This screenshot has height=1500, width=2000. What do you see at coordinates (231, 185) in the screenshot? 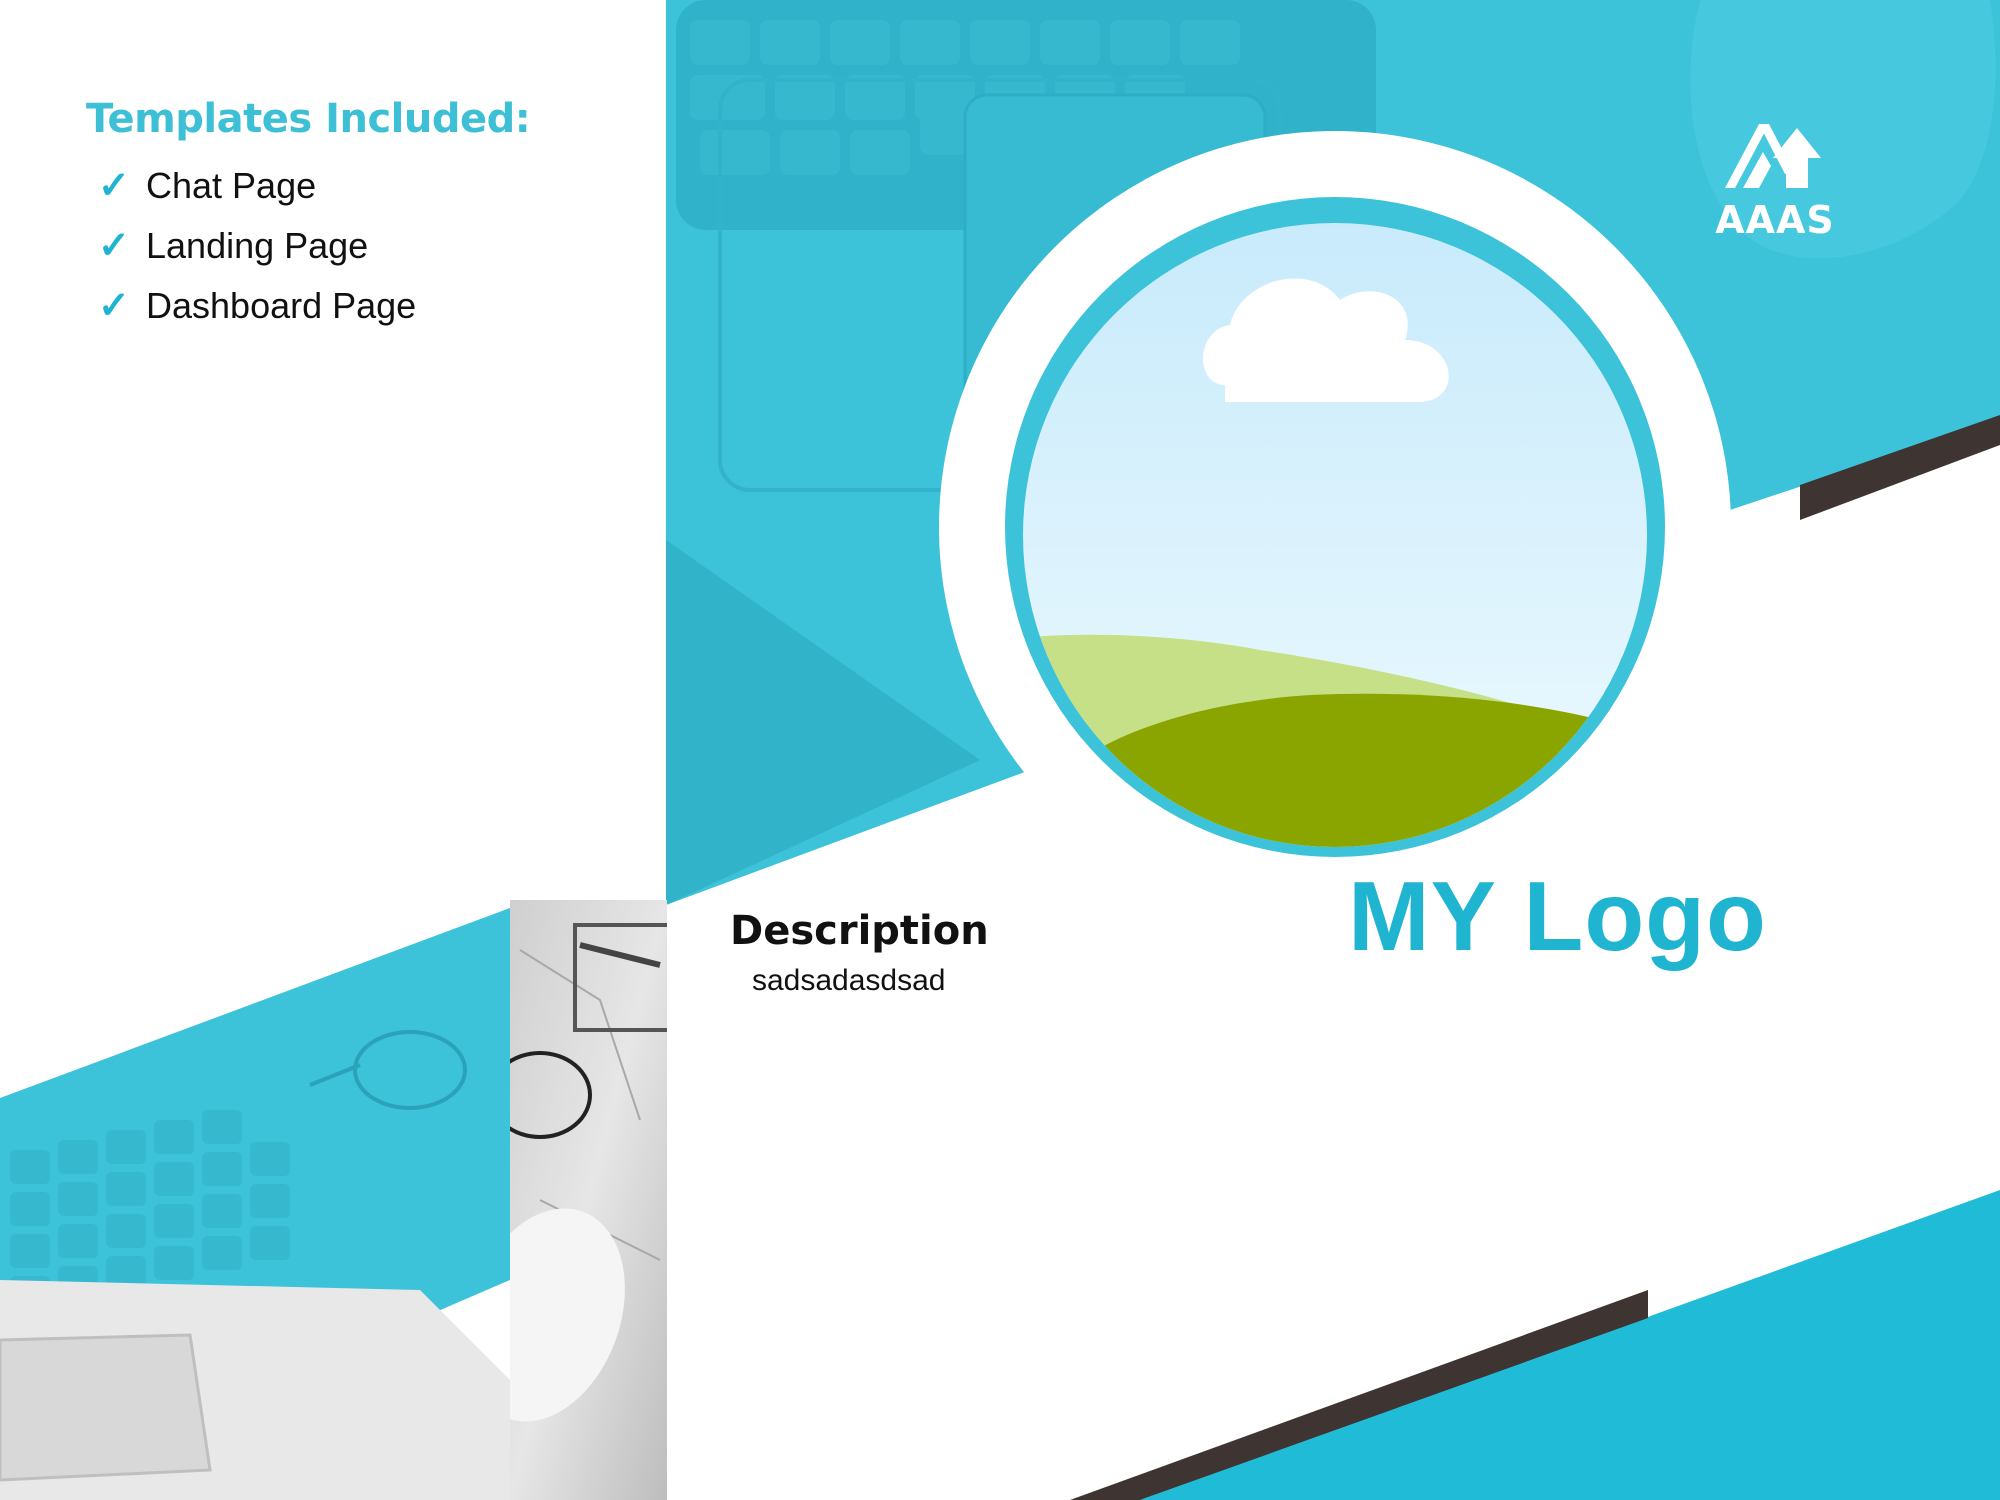
I see `template-item-label: Chat Page` at bounding box center [231, 185].